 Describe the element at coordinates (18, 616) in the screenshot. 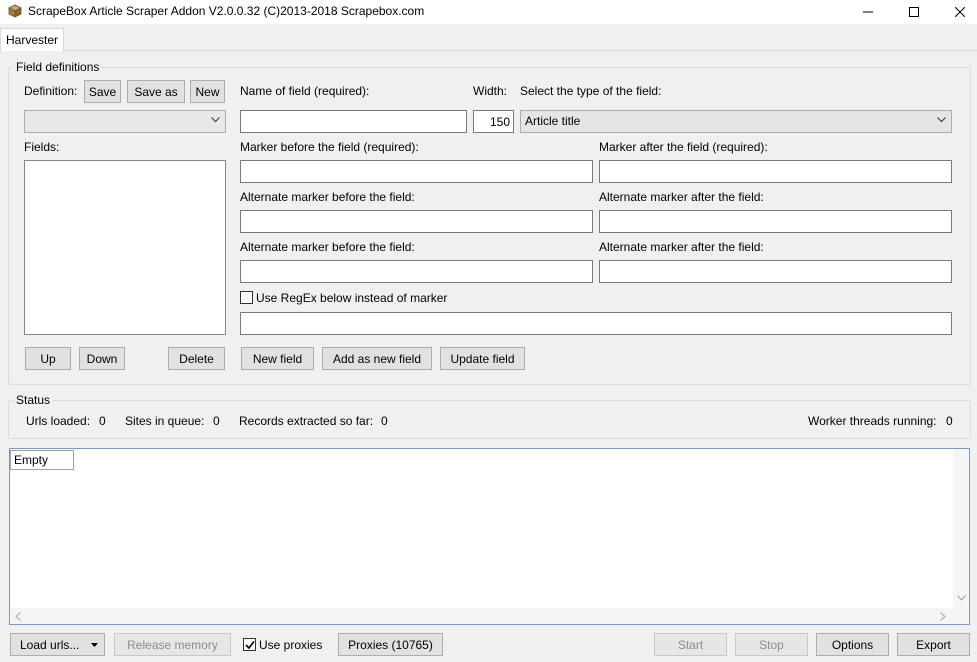

I see `chevron-left-icon` at that location.